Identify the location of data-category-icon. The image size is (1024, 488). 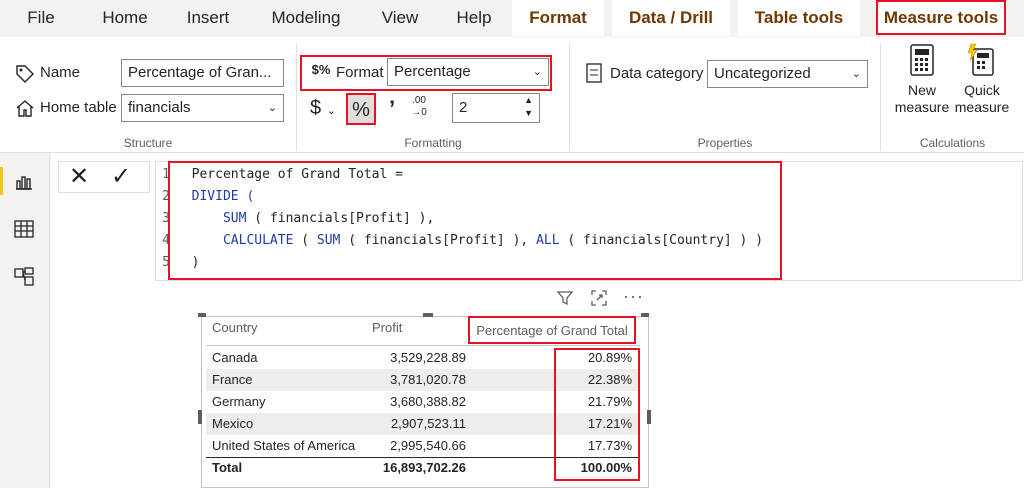
(594, 73).